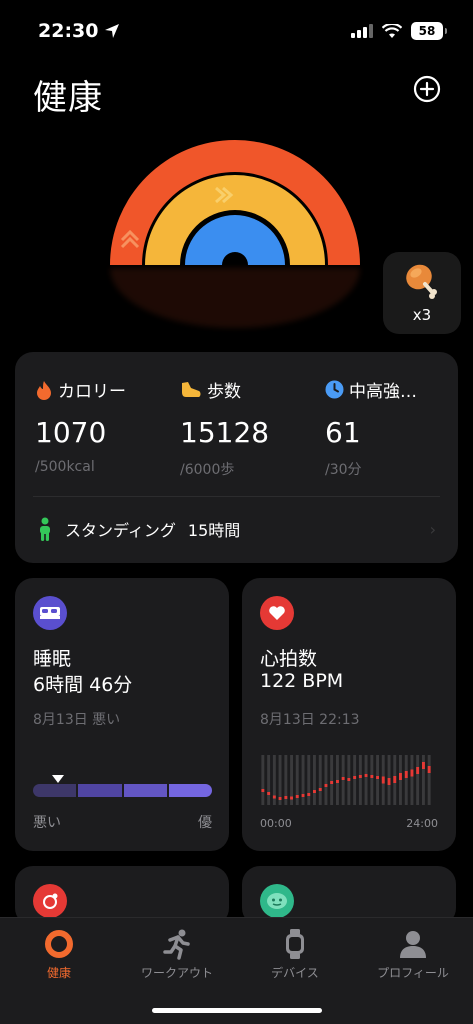  Describe the element at coordinates (295, 944) in the screenshot. I see `watch-icon` at that location.